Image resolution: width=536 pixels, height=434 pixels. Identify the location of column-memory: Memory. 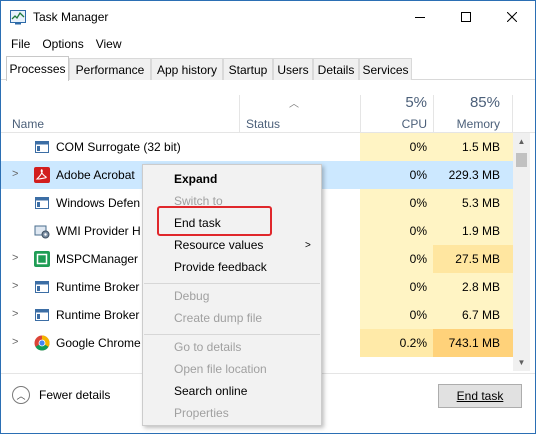
(467, 124).